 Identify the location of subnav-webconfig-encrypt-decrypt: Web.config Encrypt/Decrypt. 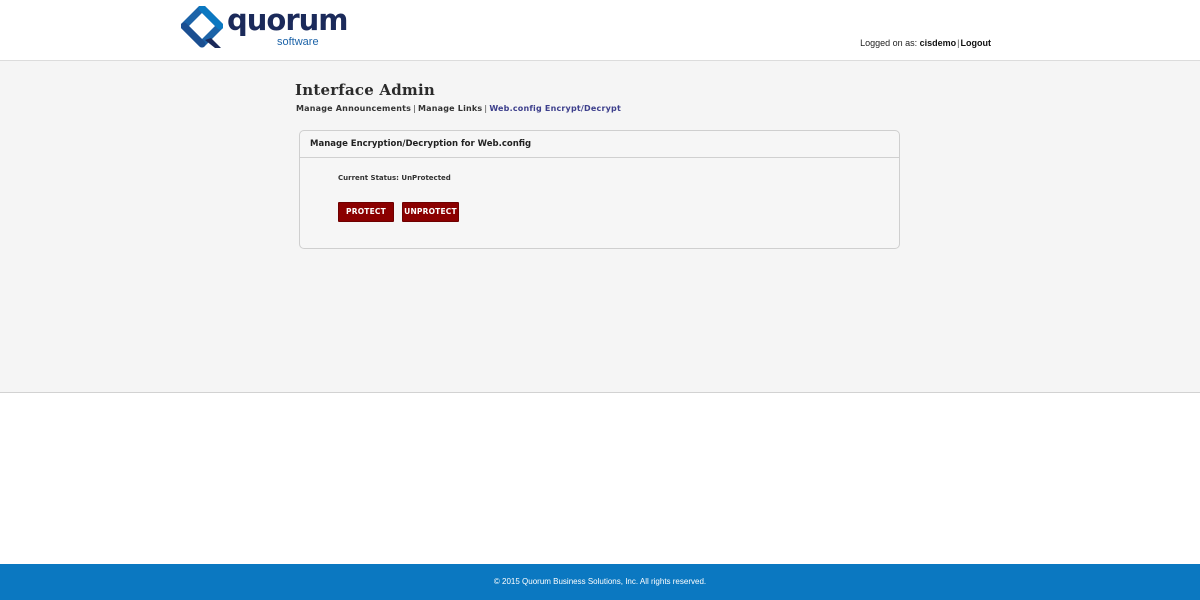
(555, 108).